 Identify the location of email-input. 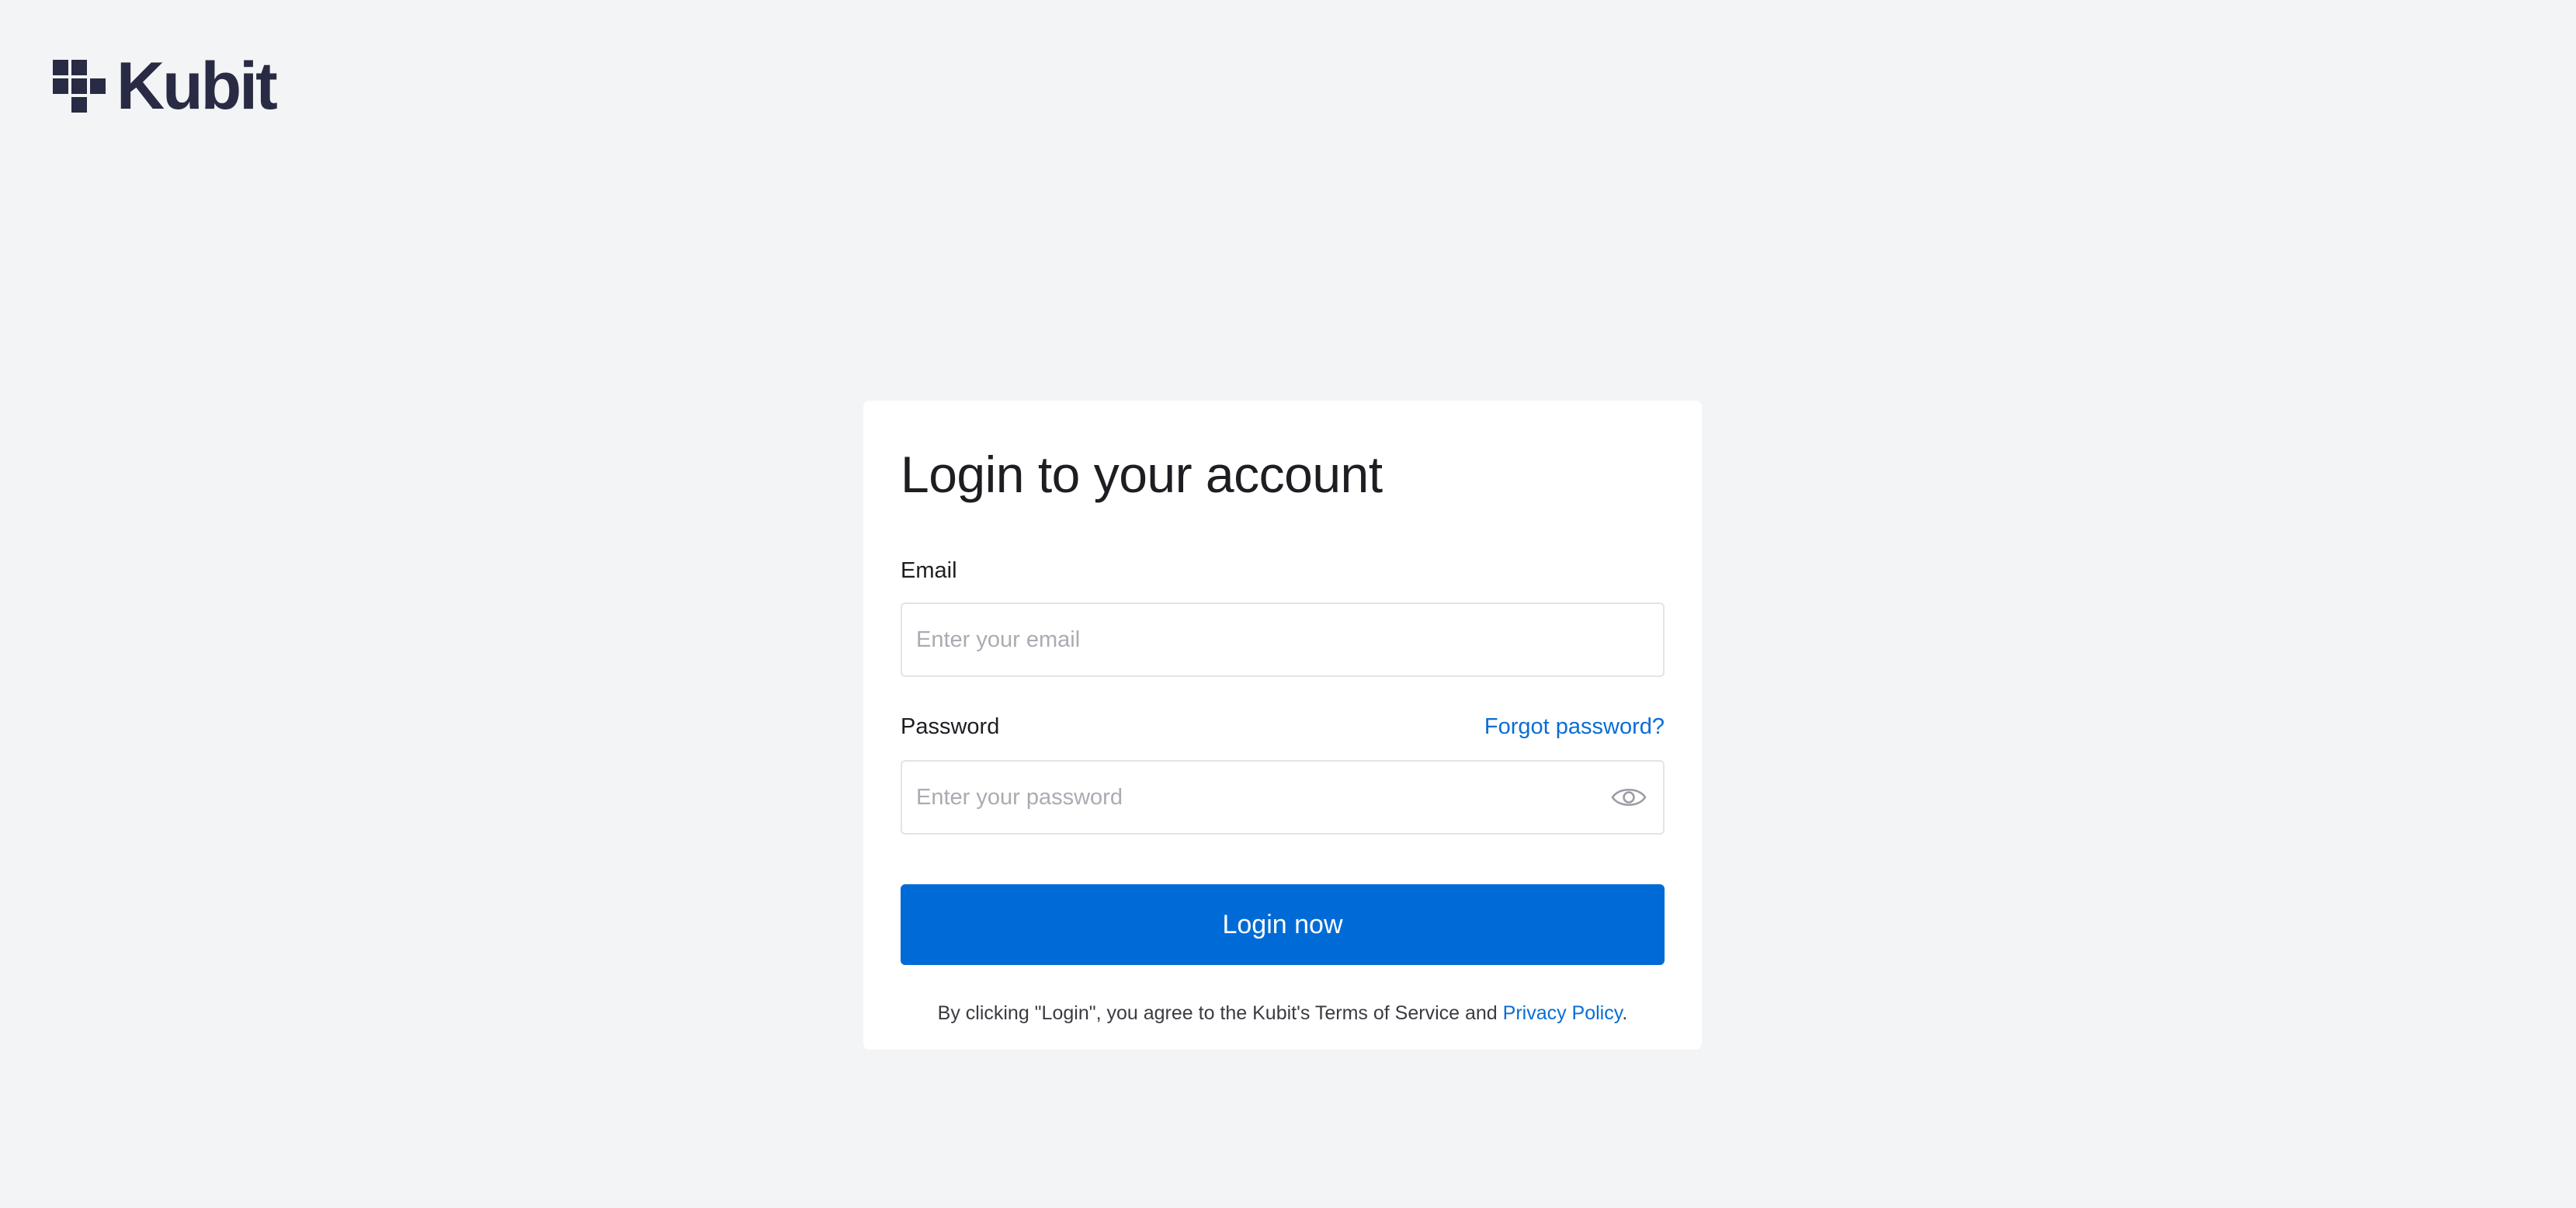
(1282, 640).